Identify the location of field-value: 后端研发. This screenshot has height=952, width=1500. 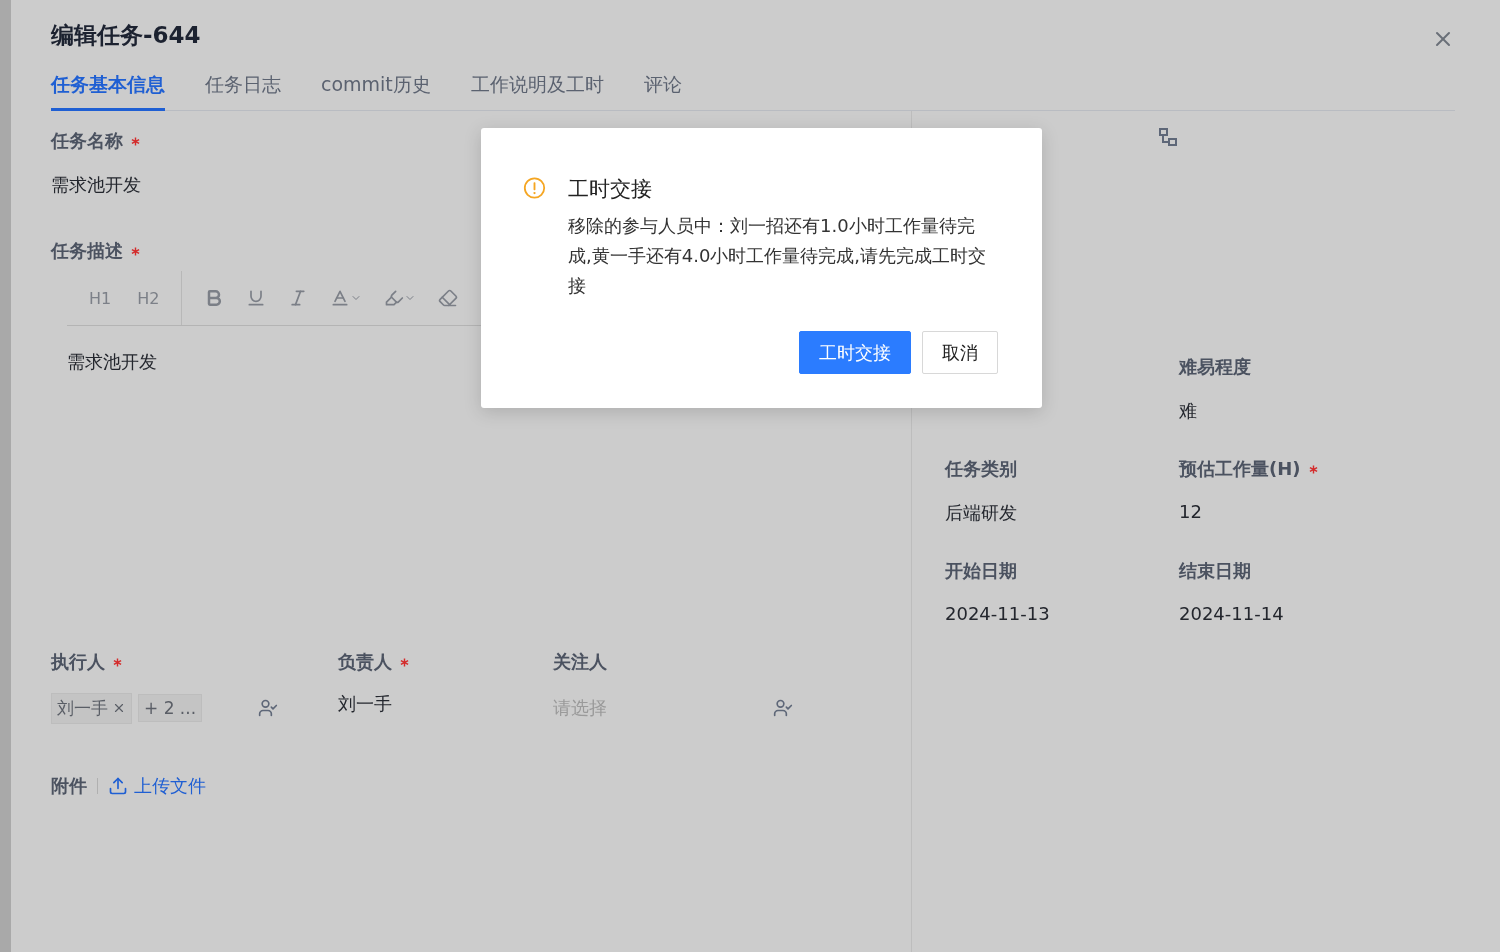
(981, 513).